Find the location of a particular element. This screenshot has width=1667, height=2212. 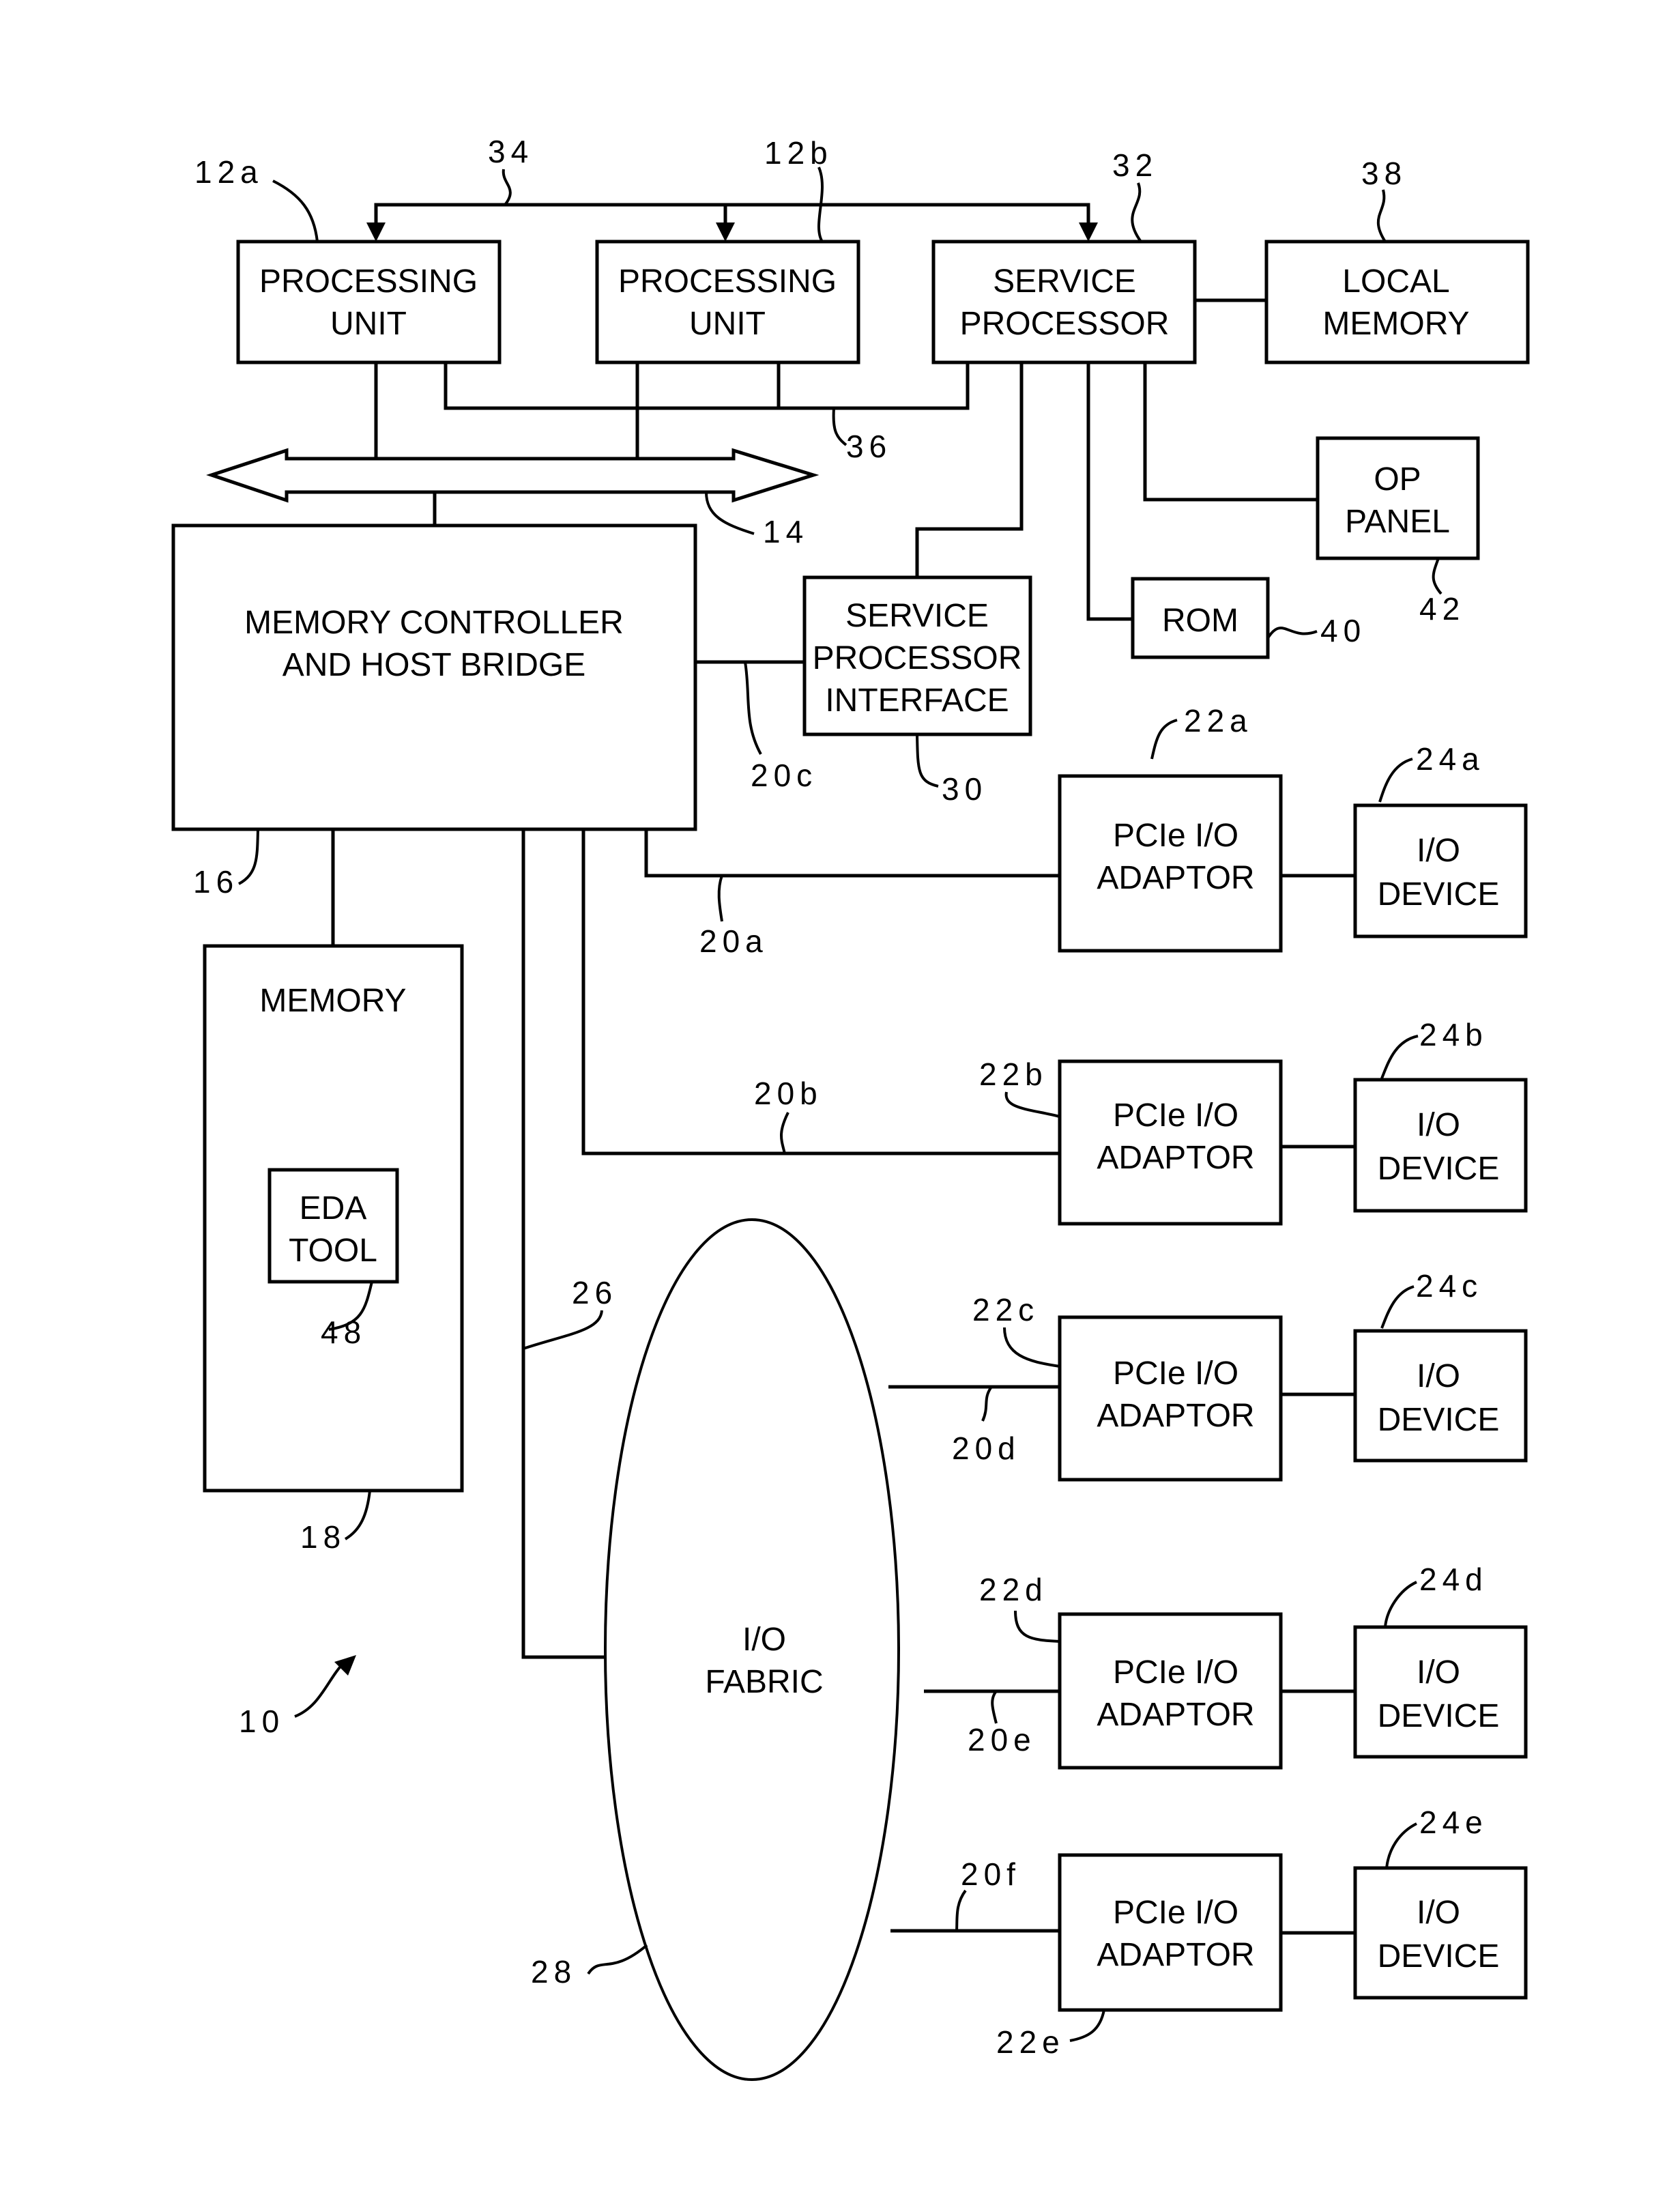

sp-to-rom-link is located at coordinates (1109, 491).